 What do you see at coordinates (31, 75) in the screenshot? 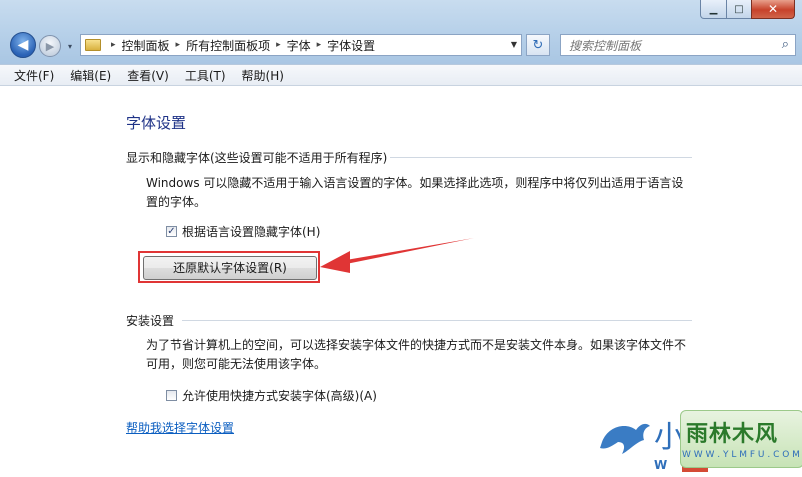
I see `menu-file: 文件(F)` at bounding box center [31, 75].